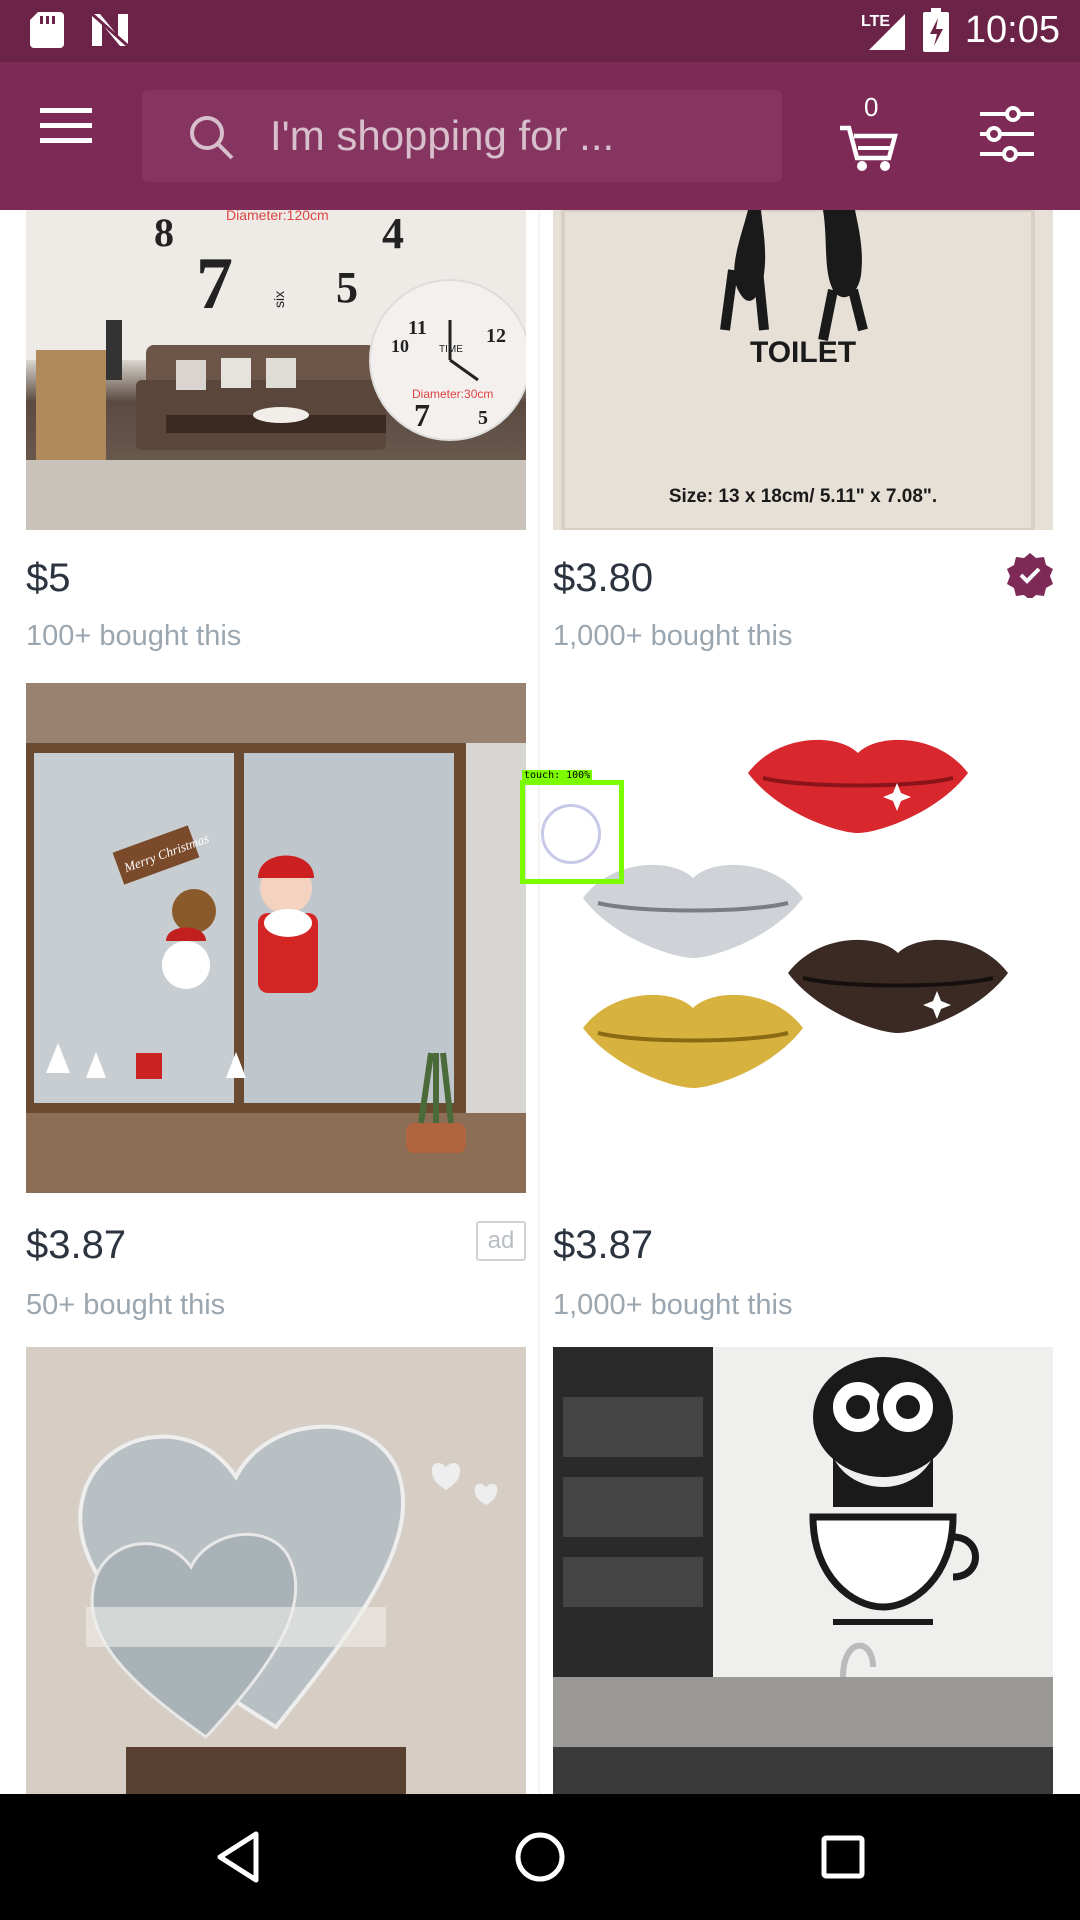 The height and width of the screenshot is (1920, 1080). I want to click on back-icon, so click(238, 1857).